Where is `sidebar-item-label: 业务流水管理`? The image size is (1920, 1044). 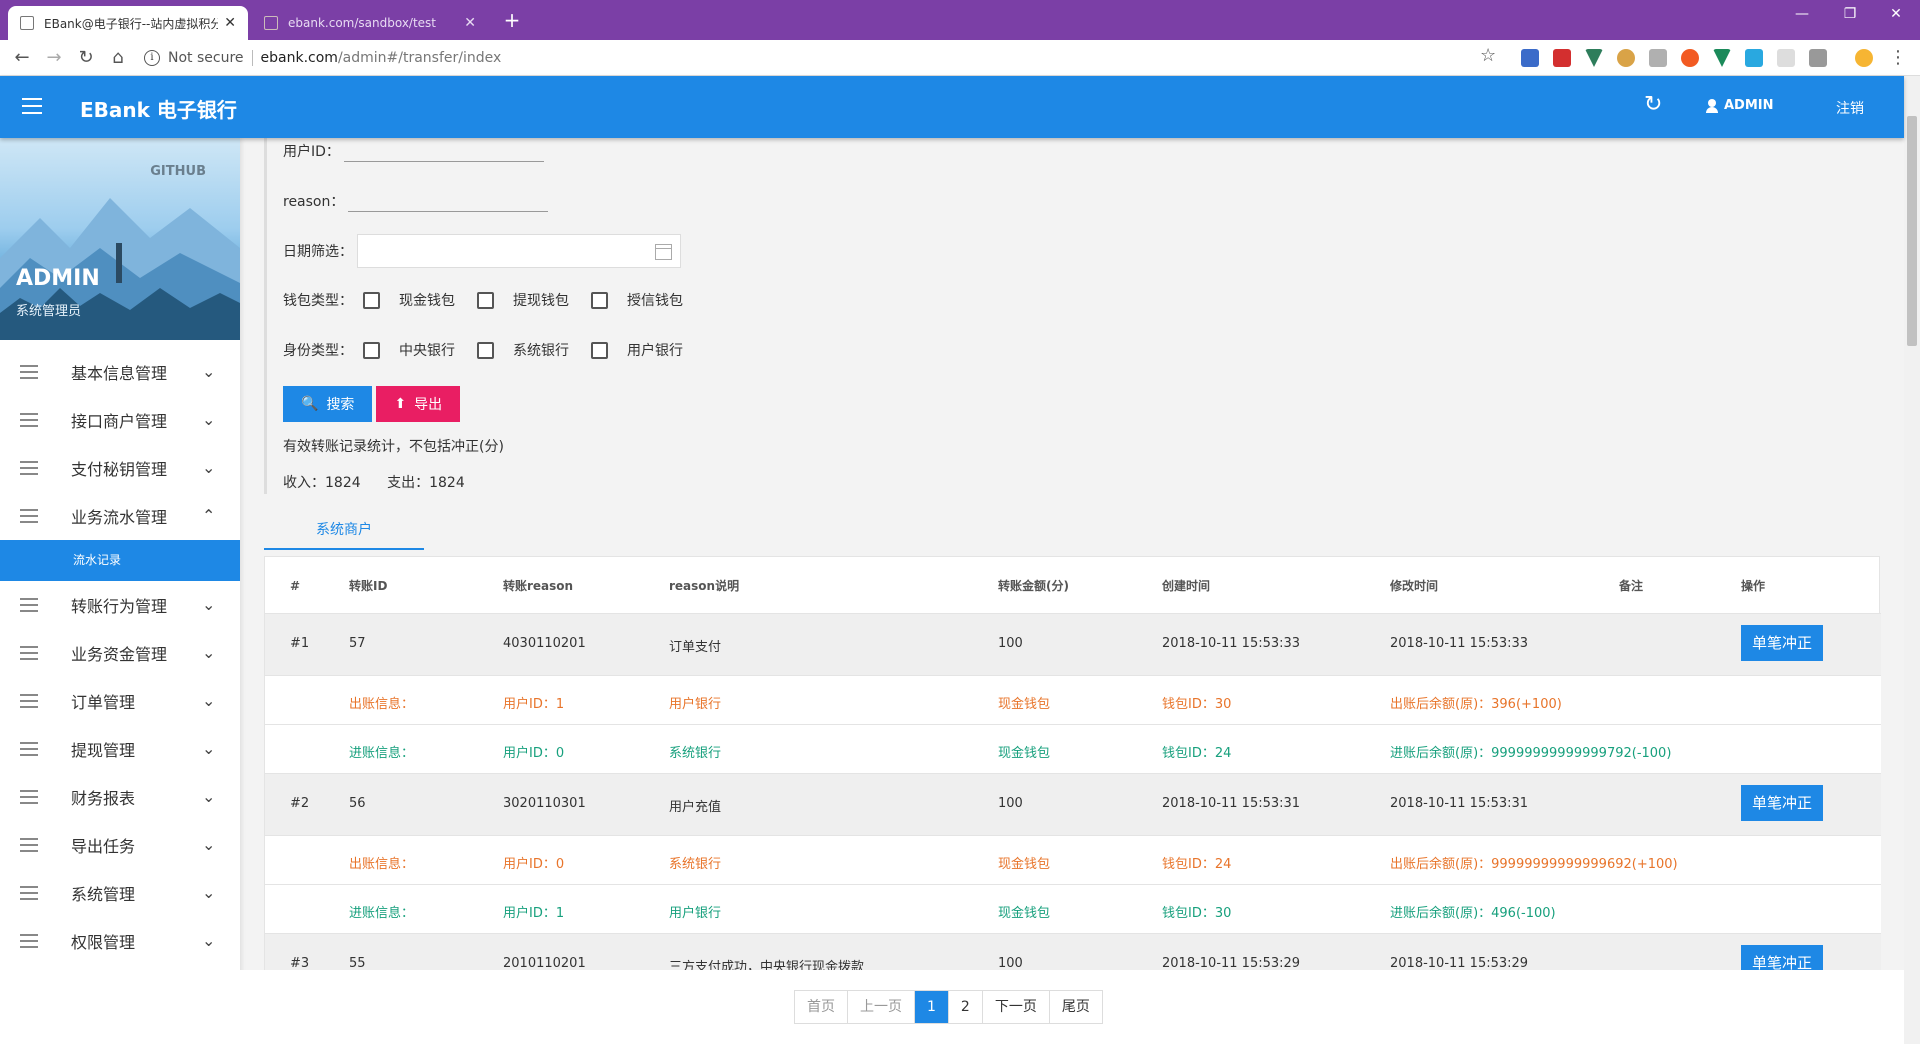 sidebar-item-label: 业务流水管理 is located at coordinates (119, 517).